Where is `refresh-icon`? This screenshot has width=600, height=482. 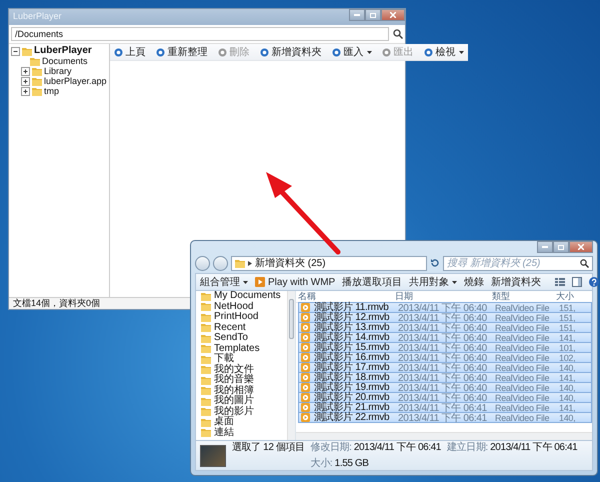 refresh-icon is located at coordinates (435, 263).